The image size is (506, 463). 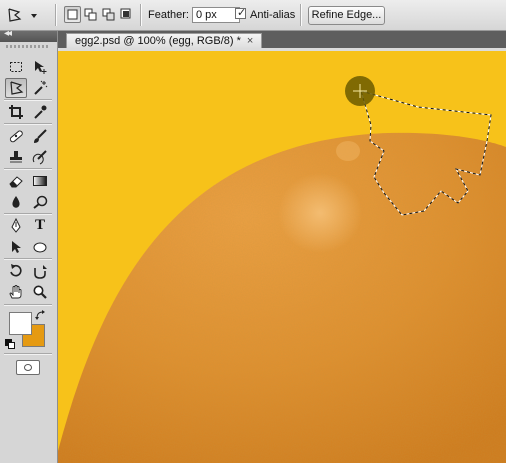 What do you see at coordinates (360, 91) in the screenshot?
I see `lasso-cursor` at bounding box center [360, 91].